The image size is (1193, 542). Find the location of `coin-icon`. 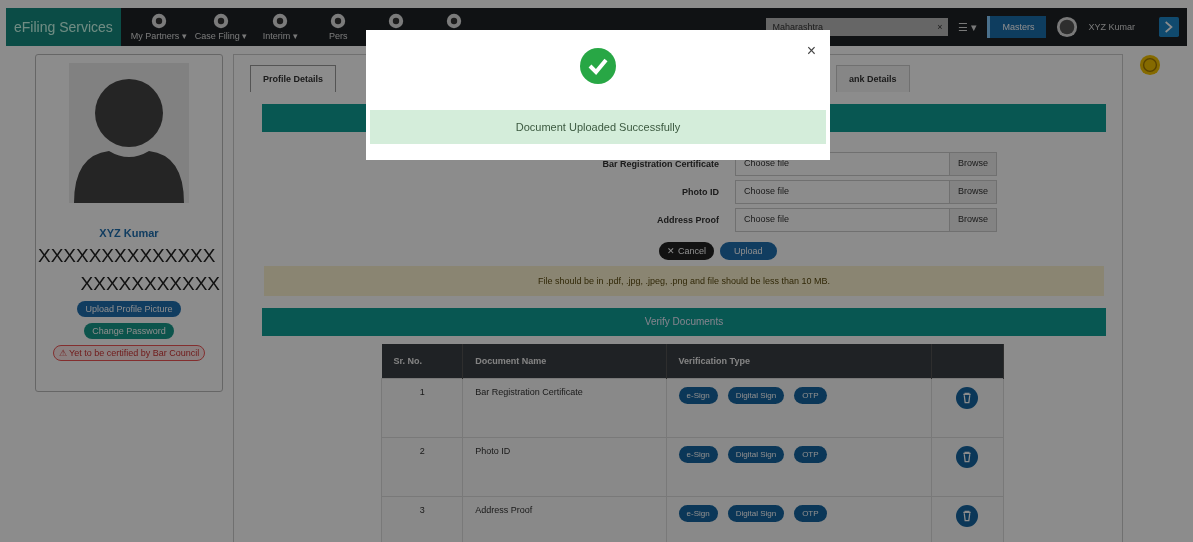

coin-icon is located at coordinates (1150, 65).